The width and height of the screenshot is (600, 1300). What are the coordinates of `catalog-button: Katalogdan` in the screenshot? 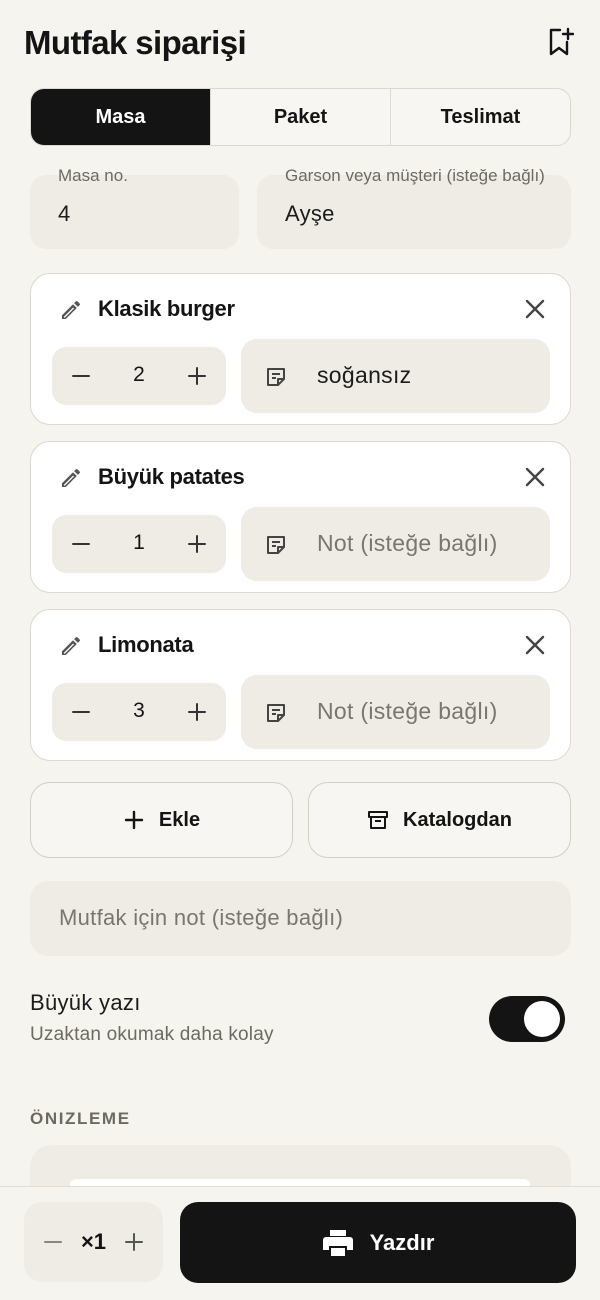 It's located at (439, 820).